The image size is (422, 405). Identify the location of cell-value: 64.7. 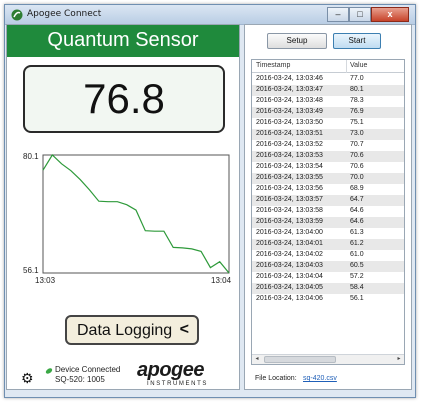
(357, 199).